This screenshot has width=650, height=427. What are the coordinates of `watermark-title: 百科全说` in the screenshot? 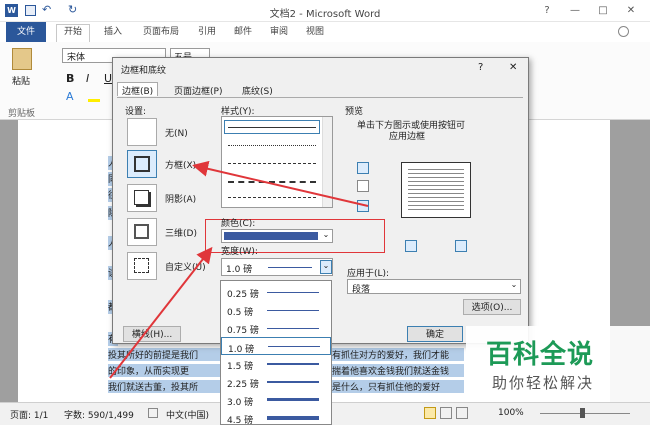 It's located at (540, 355).